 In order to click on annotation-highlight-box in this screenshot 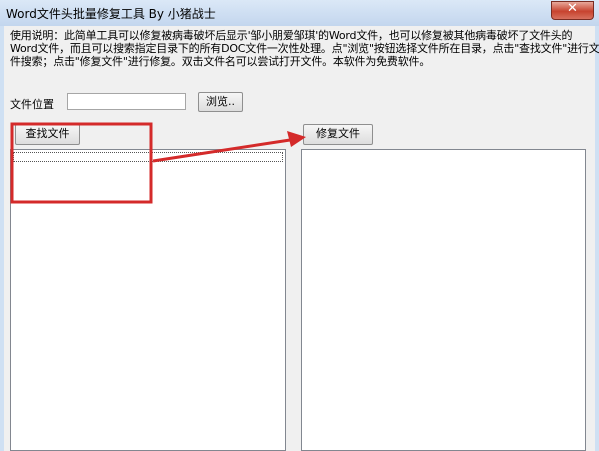, I will do `click(81, 163)`.